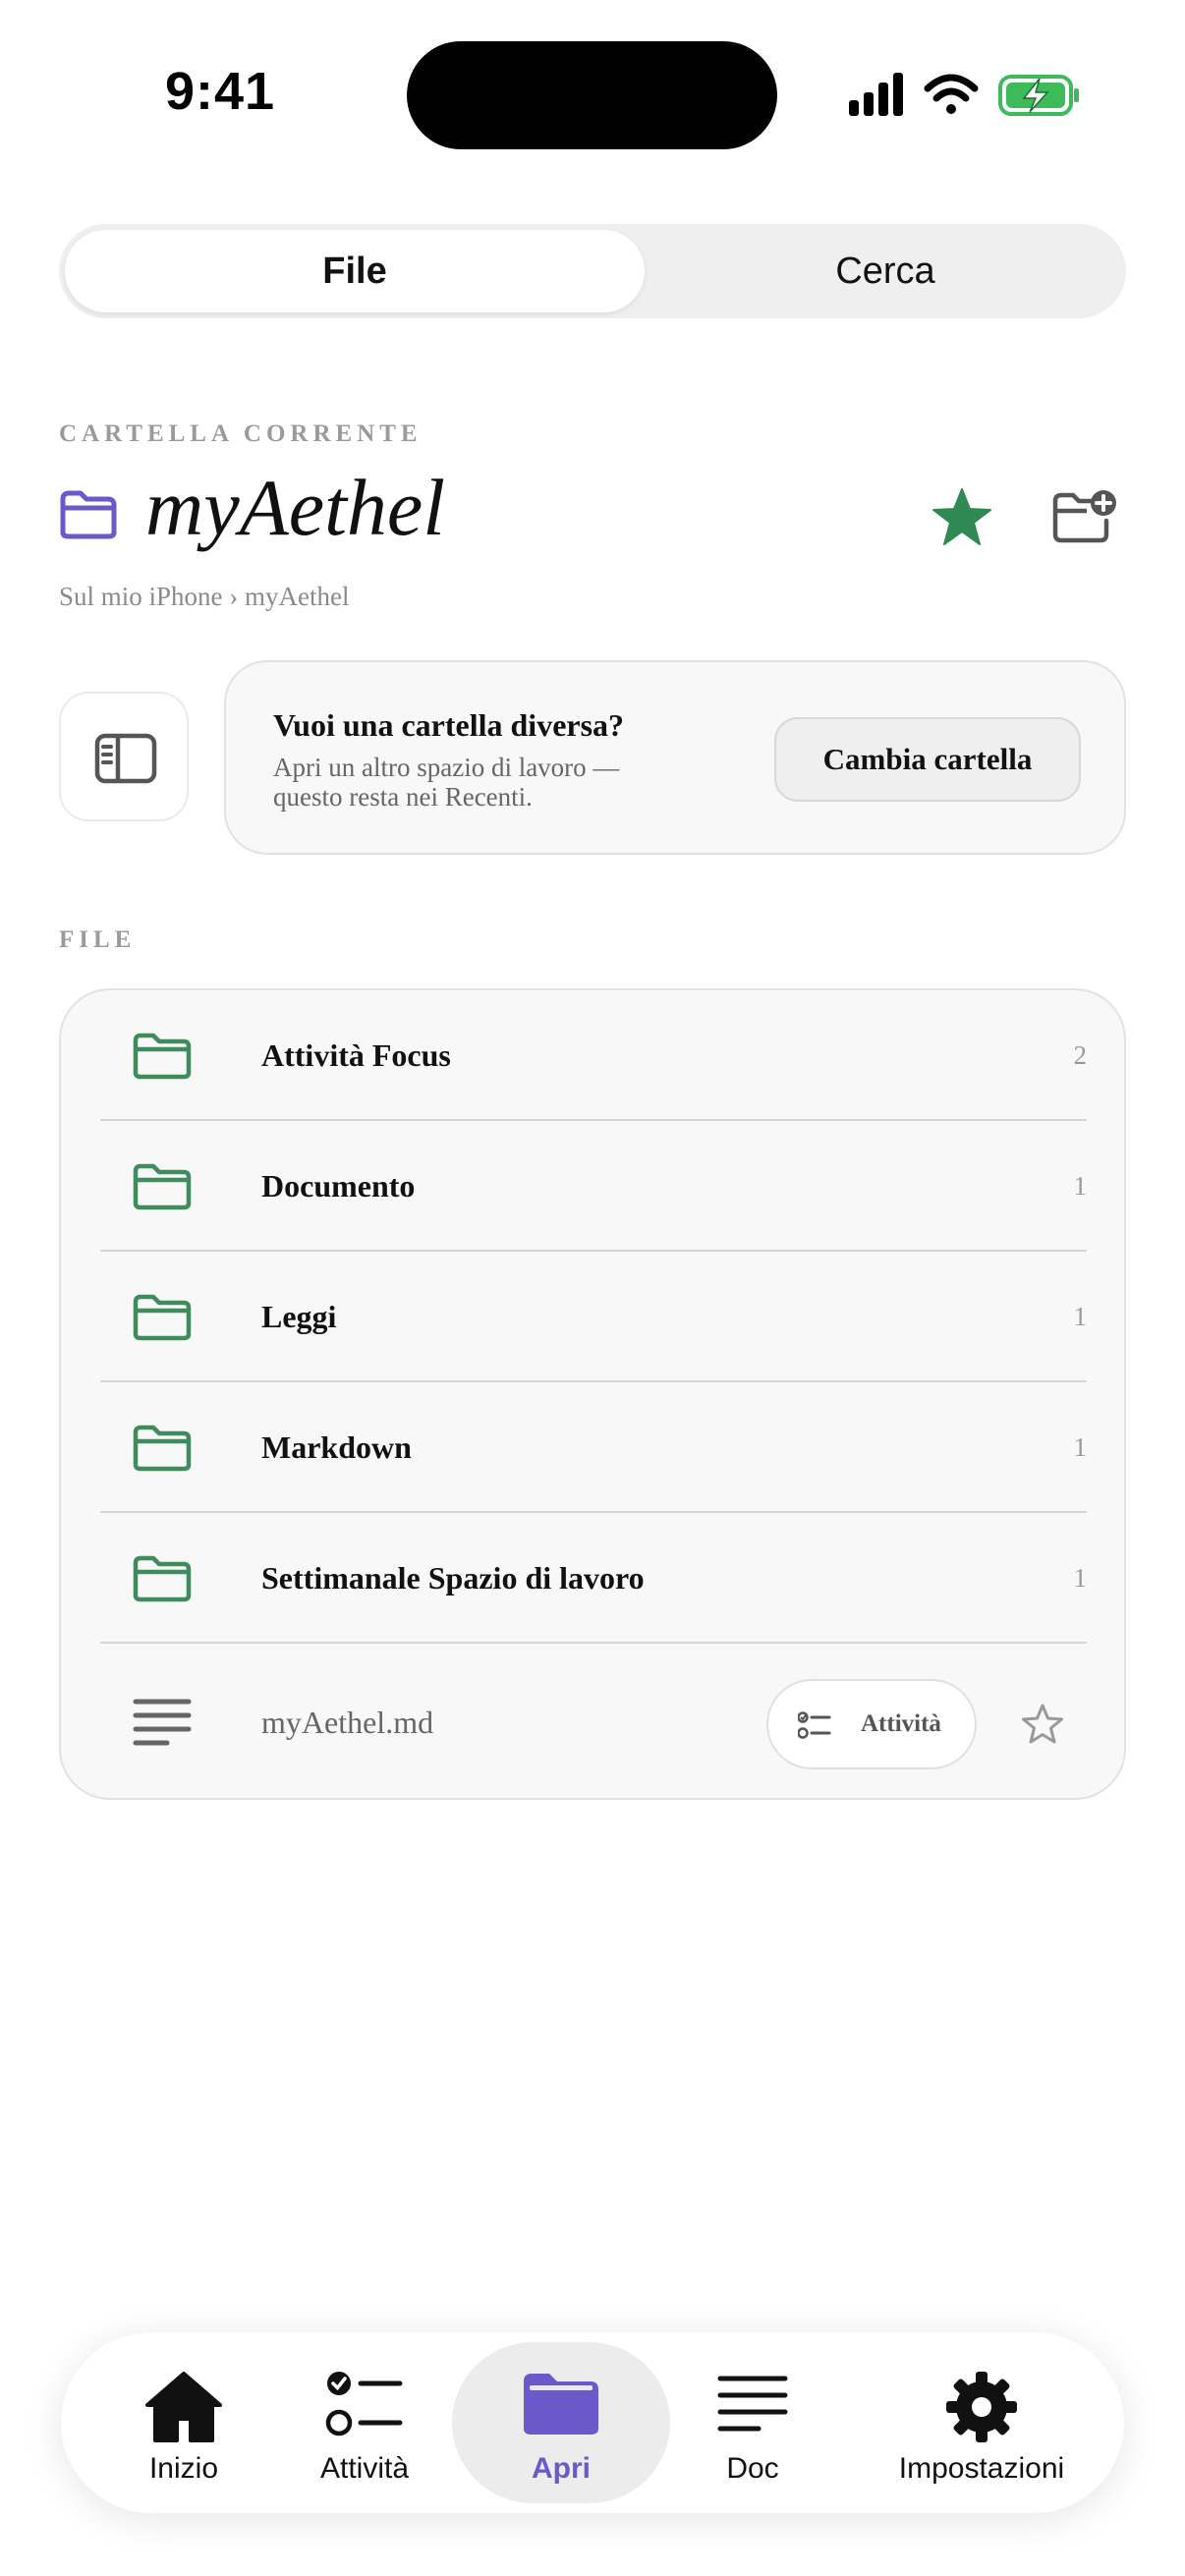  I want to click on change-folder-button: Cambia cartella, so click(928, 759).